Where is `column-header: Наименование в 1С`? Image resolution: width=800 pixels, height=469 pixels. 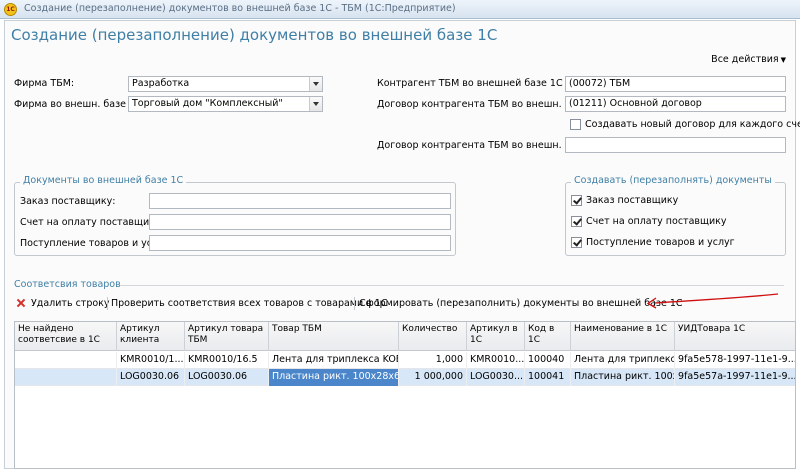 column-header: Наименование в 1С is located at coordinates (623, 336).